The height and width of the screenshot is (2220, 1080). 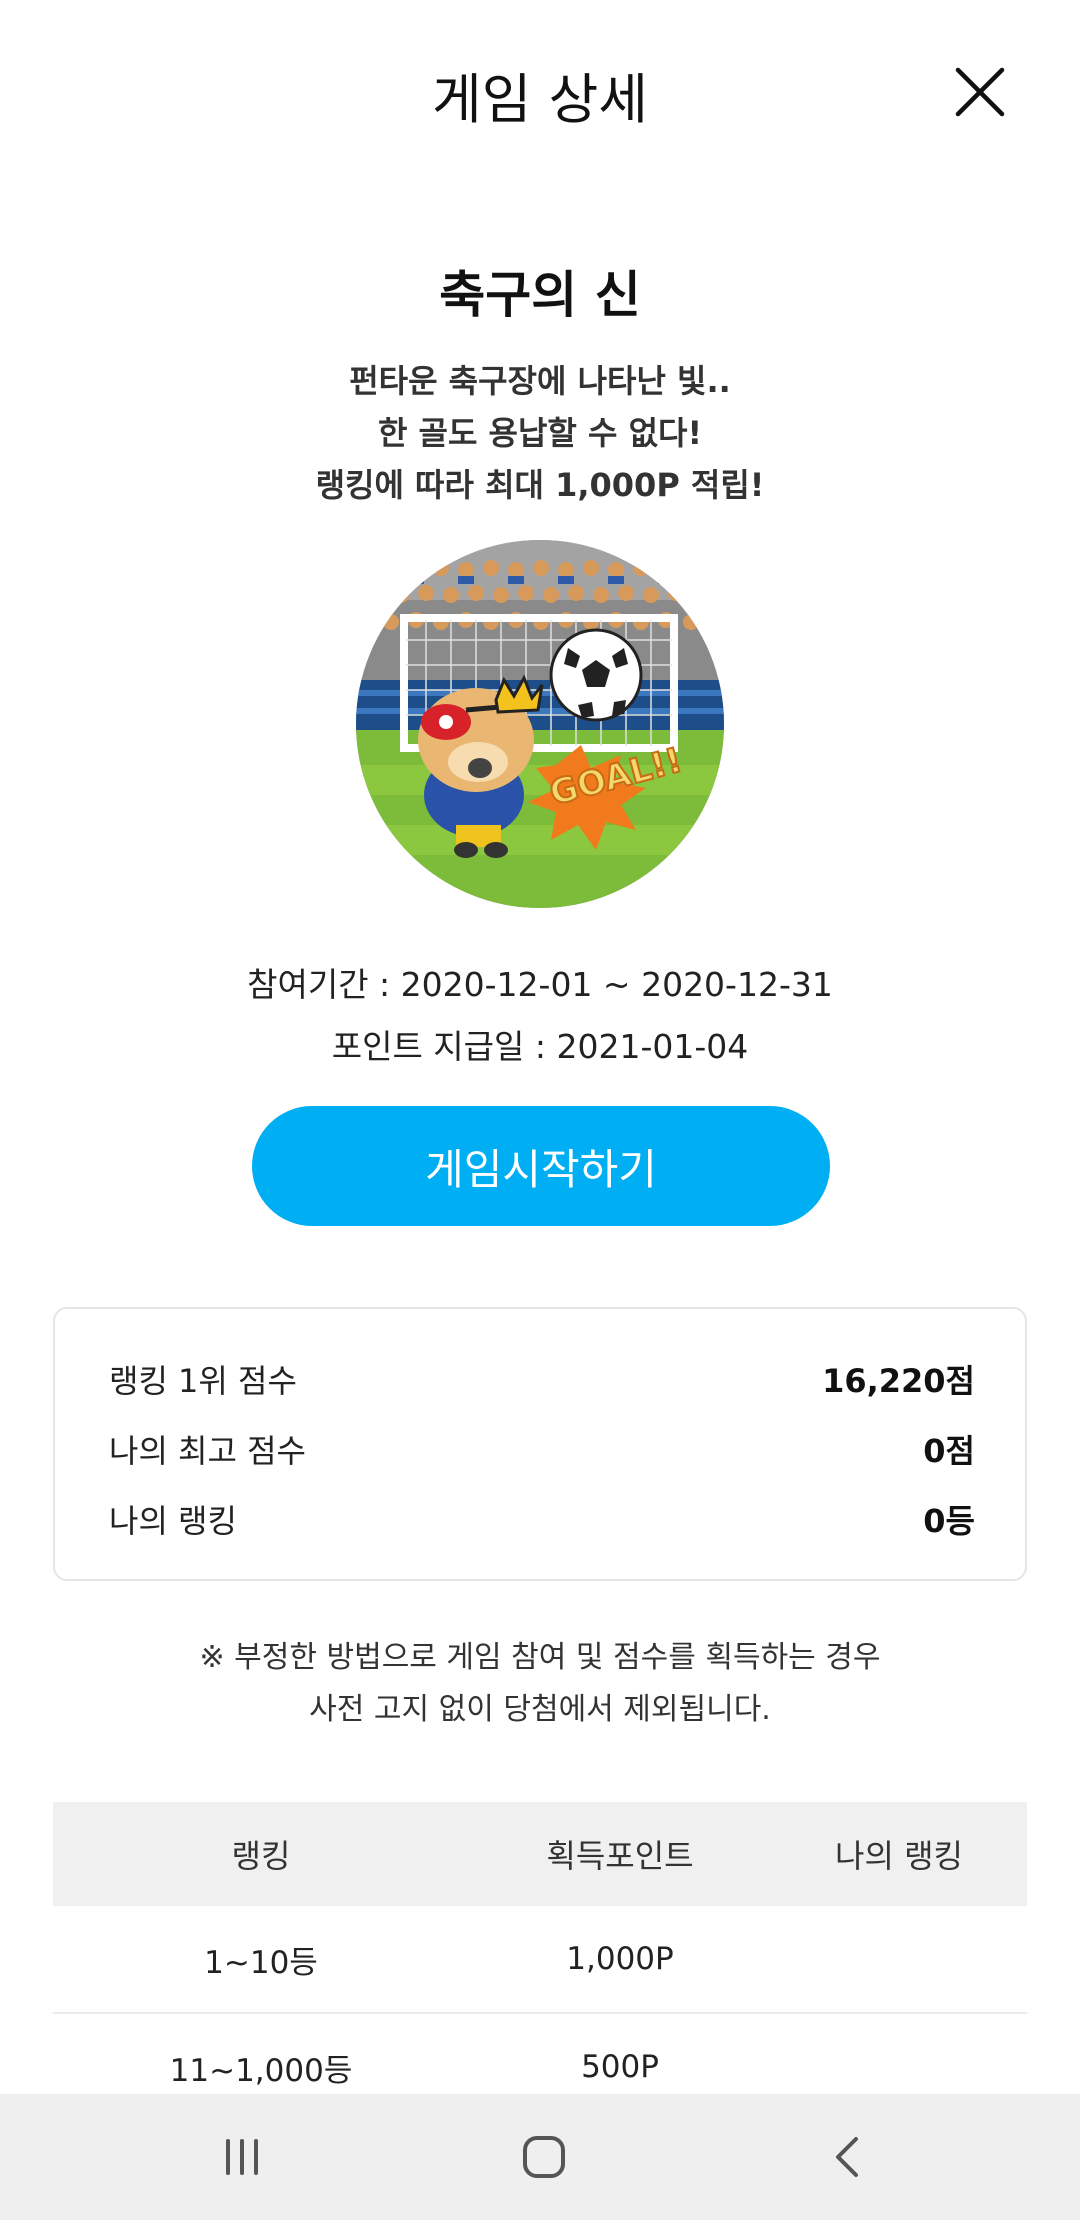 I want to click on cell-points: 1,000P, so click(x=620, y=1959).